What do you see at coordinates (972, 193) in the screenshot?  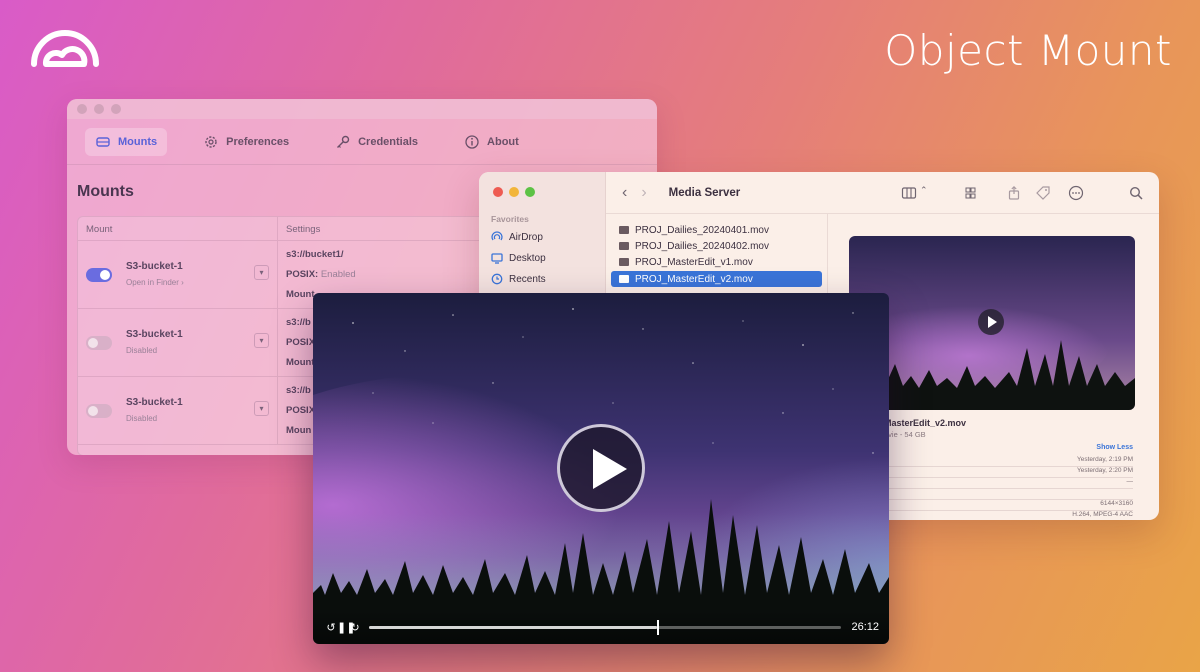 I see `grid-view-icon` at bounding box center [972, 193].